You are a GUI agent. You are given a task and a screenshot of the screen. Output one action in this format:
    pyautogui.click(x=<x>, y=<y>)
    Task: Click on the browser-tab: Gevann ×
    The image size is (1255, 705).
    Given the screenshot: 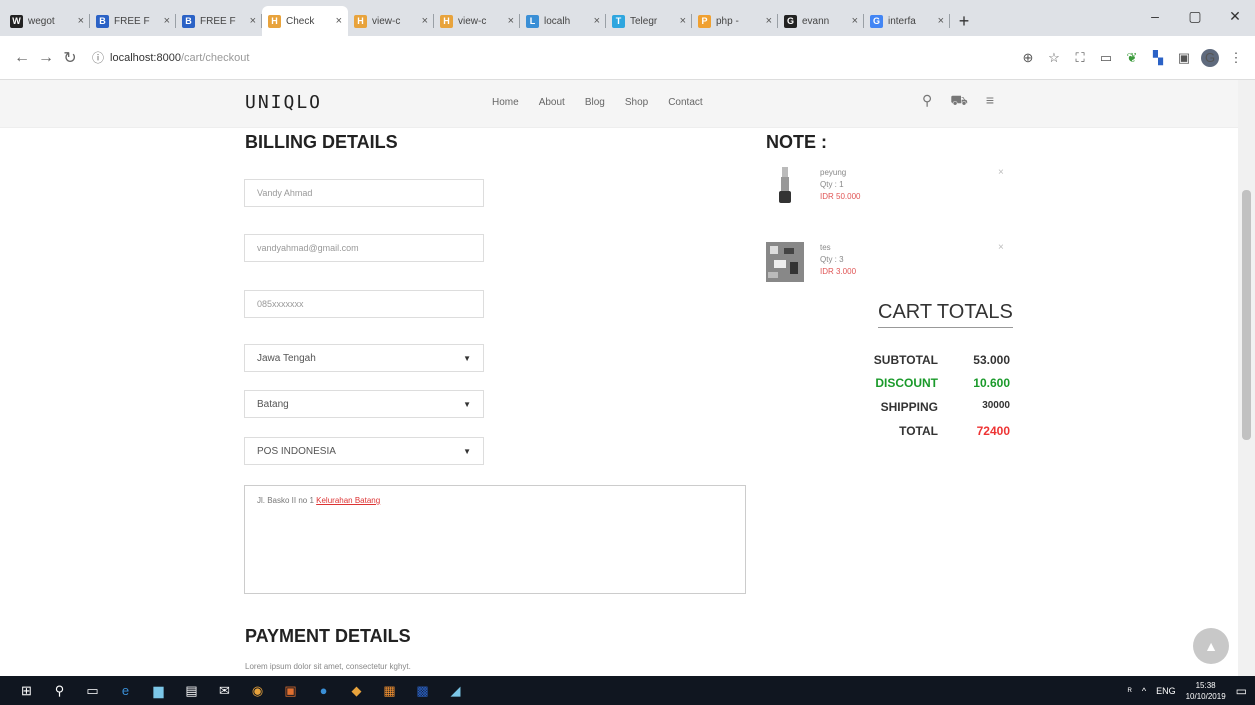 What is the action you would take?
    pyautogui.click(x=821, y=21)
    